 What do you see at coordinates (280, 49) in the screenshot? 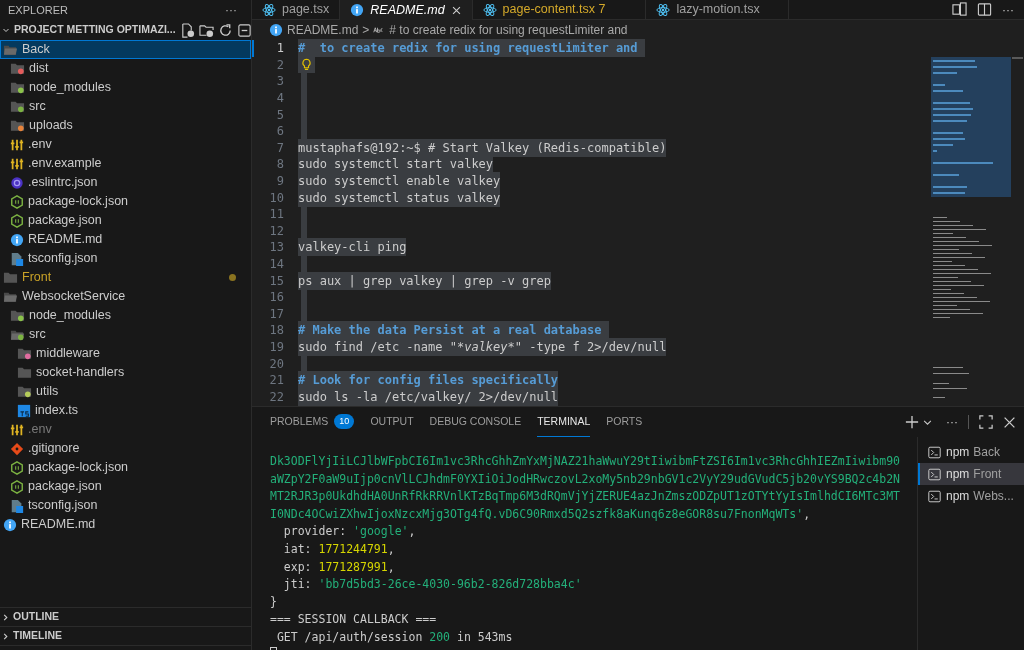
I see `line-number: 1` at bounding box center [280, 49].